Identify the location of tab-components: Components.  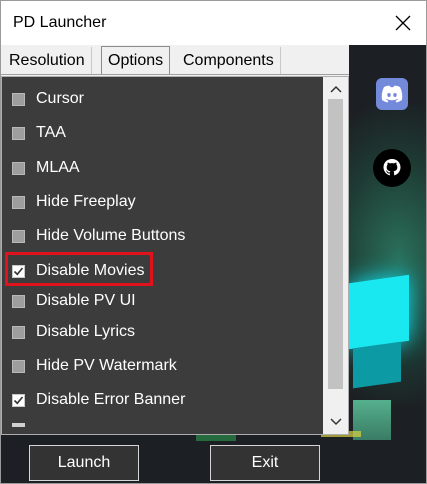
(229, 60).